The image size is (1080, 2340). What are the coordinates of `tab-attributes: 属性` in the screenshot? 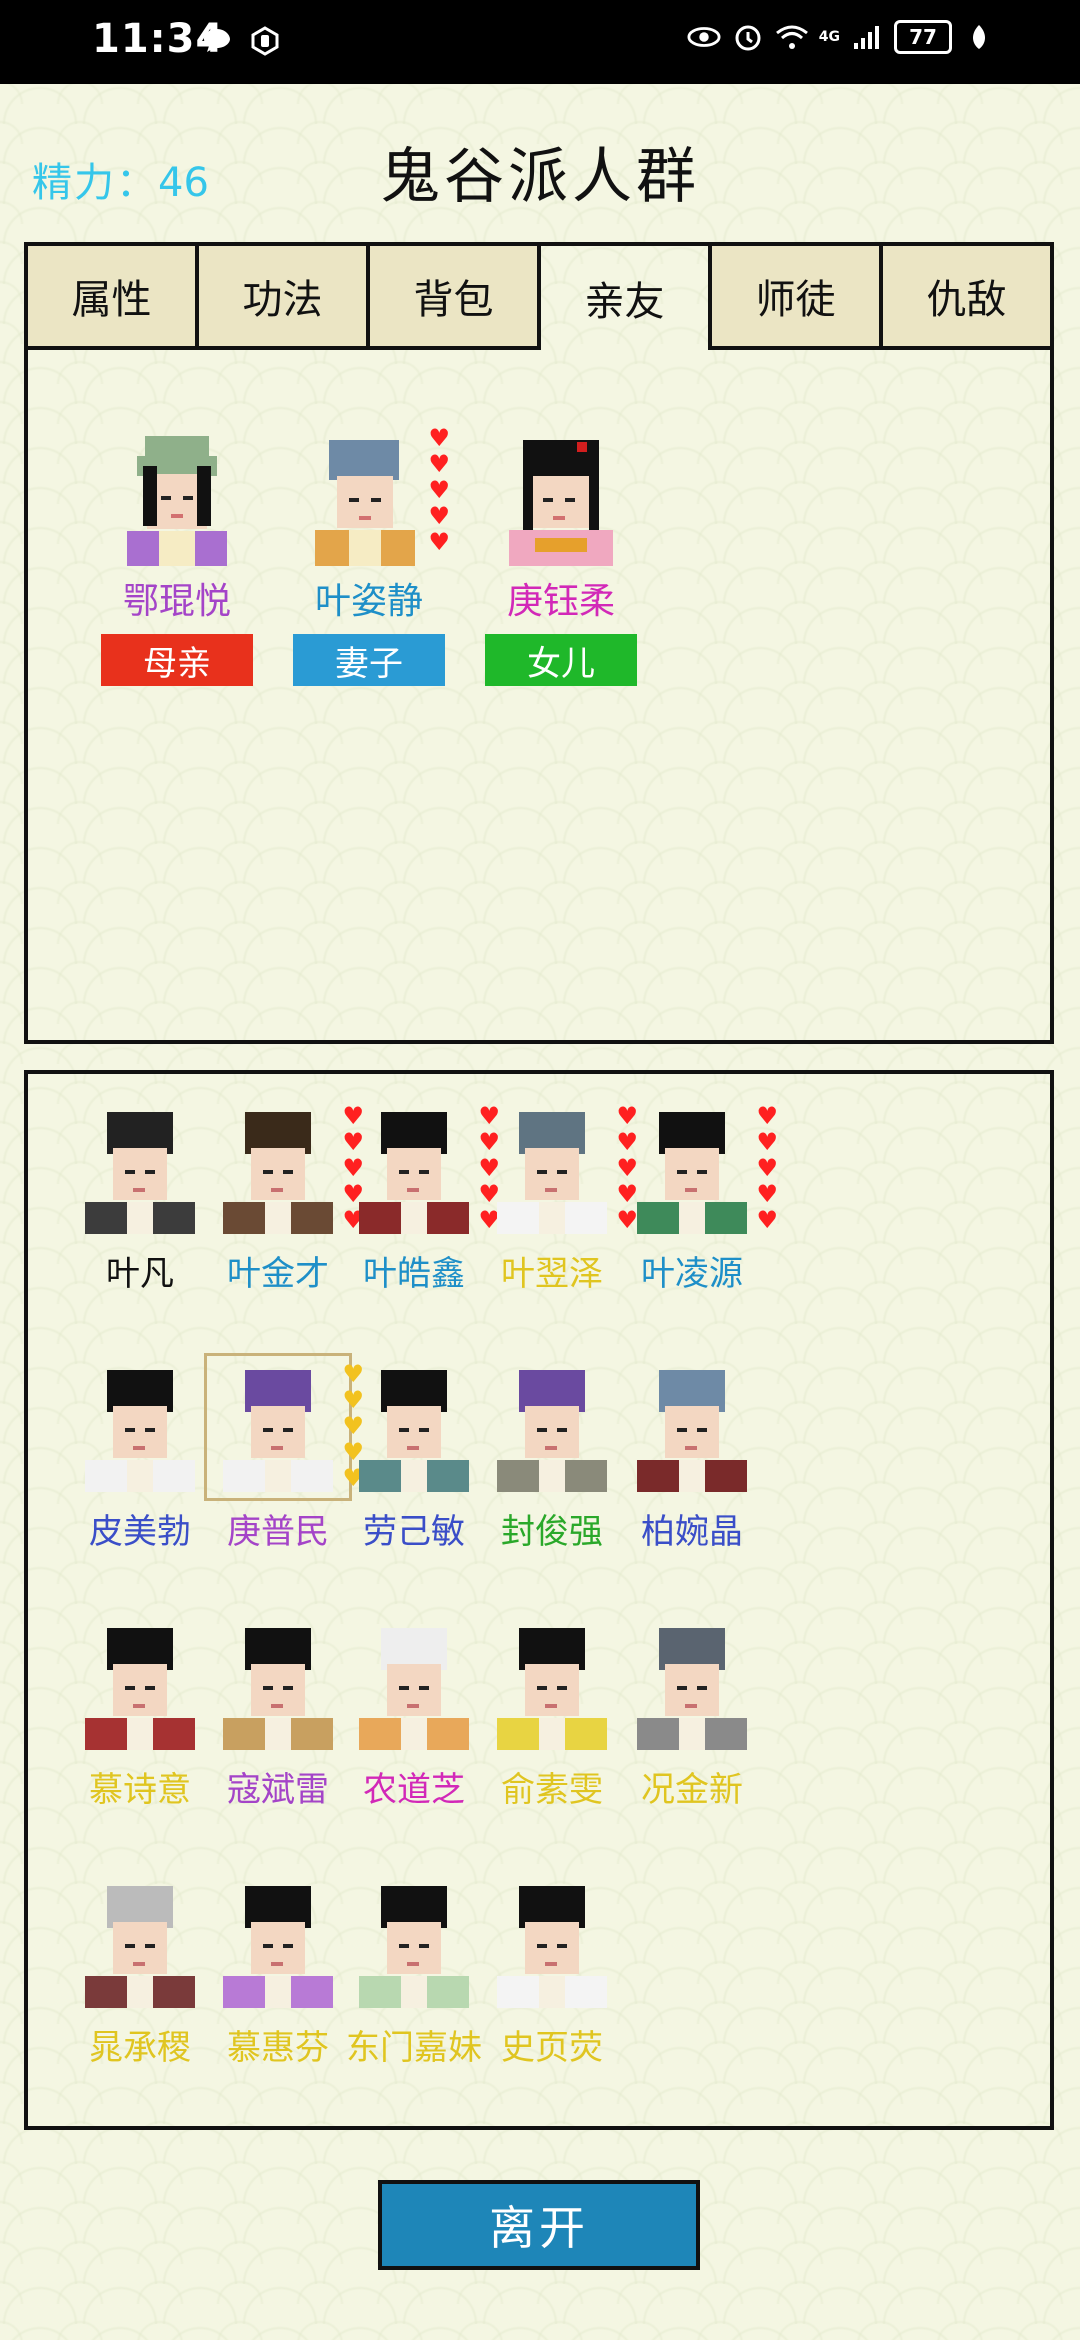 It's located at (113, 298).